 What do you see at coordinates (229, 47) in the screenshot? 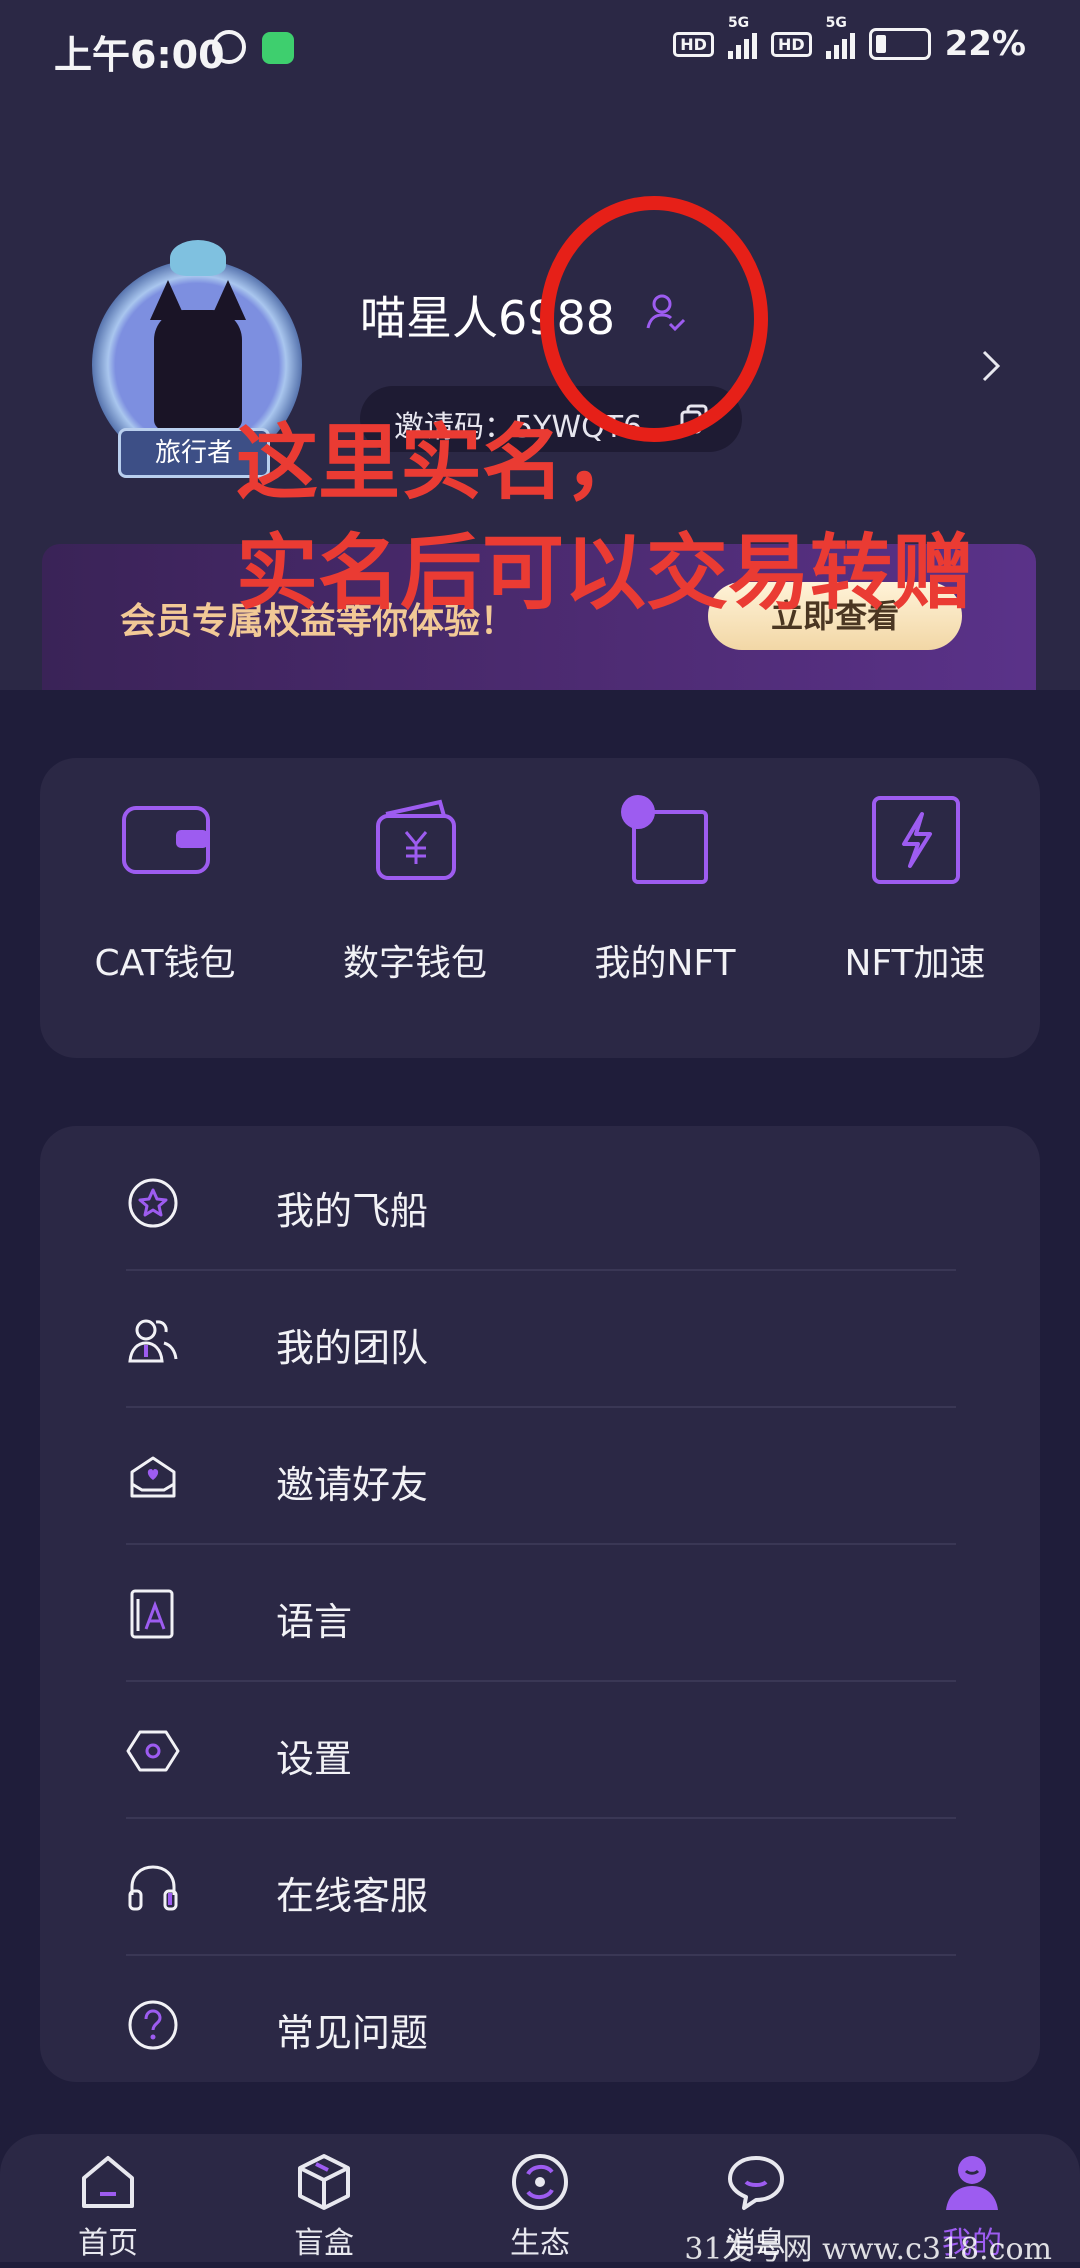
I see `alarm-icon` at bounding box center [229, 47].